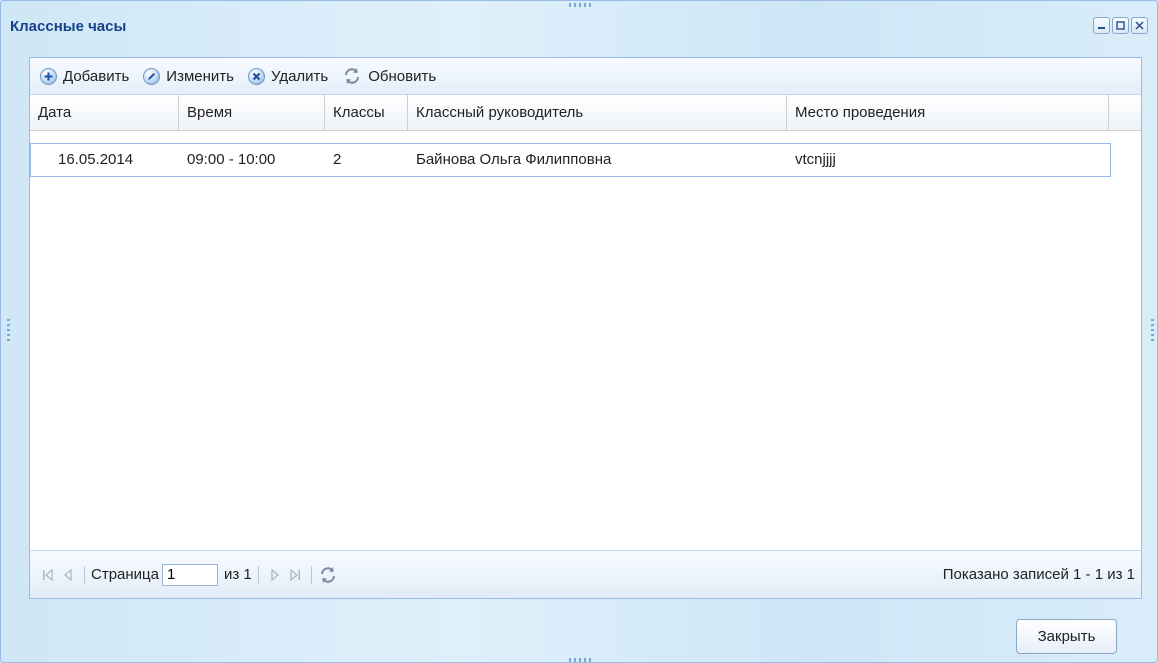  Describe the element at coordinates (948, 113) in the screenshot. I see `column-header-place: Место проведения` at that location.